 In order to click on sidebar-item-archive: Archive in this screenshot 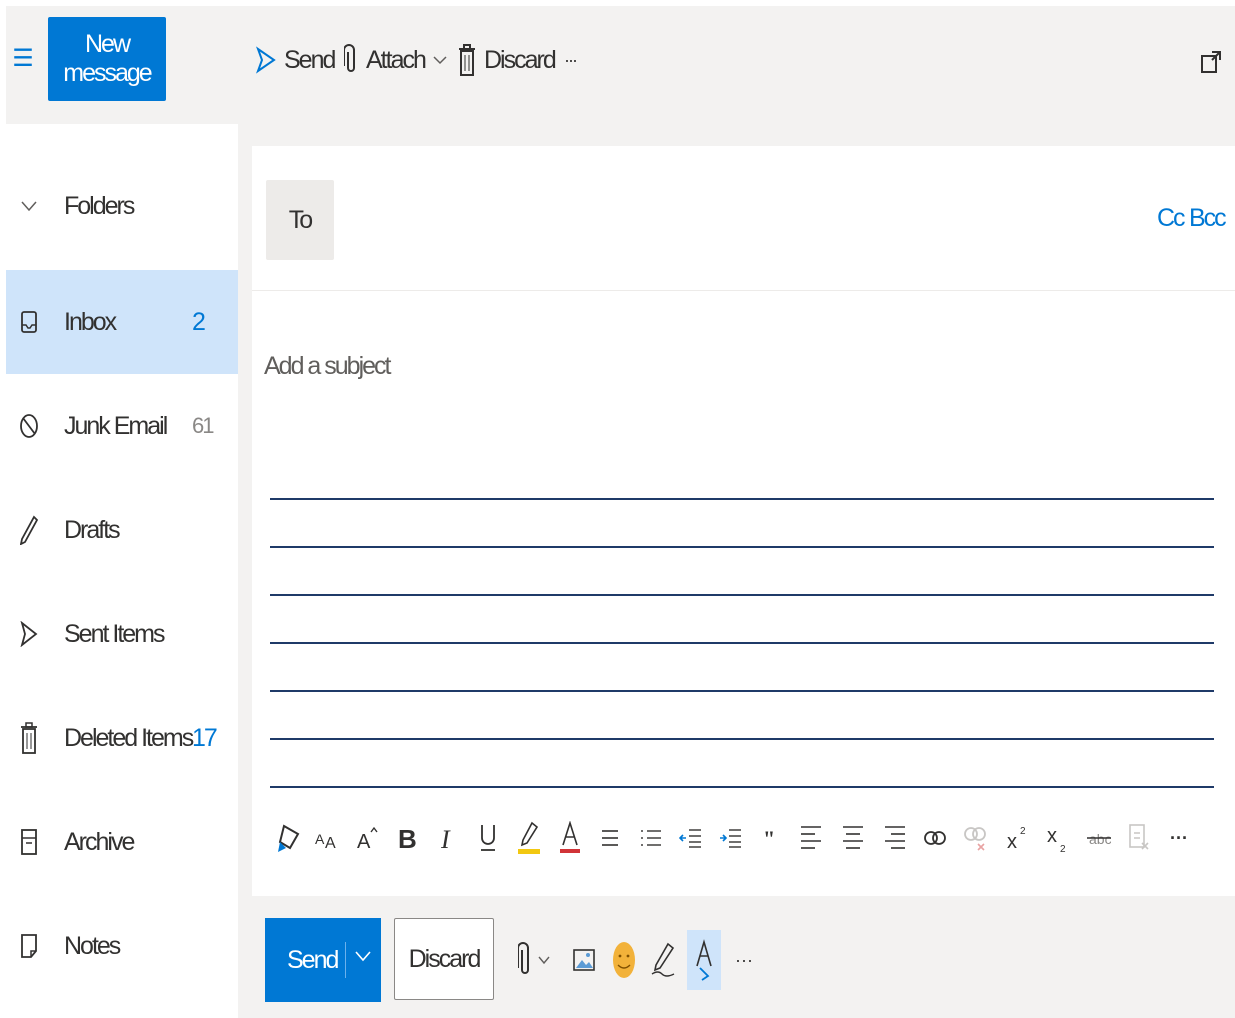, I will do `click(122, 842)`.